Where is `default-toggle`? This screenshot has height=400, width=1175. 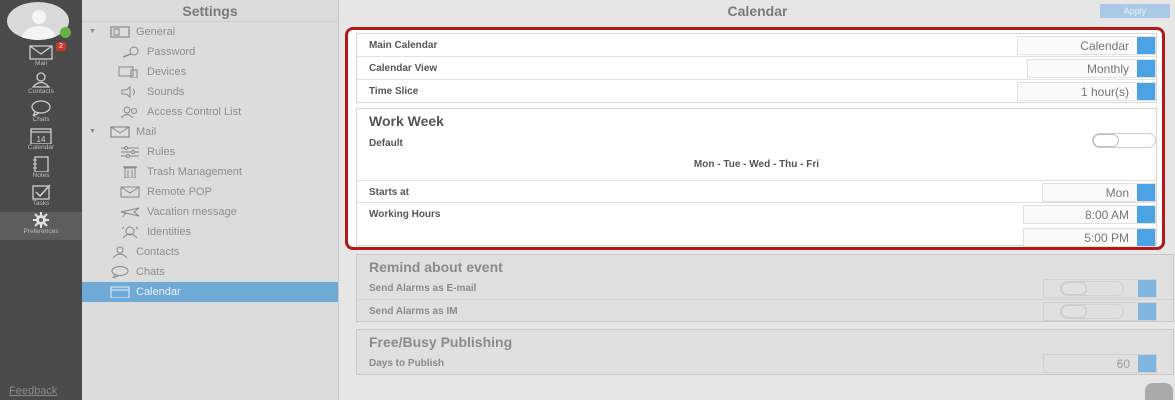
default-toggle is located at coordinates (1124, 140).